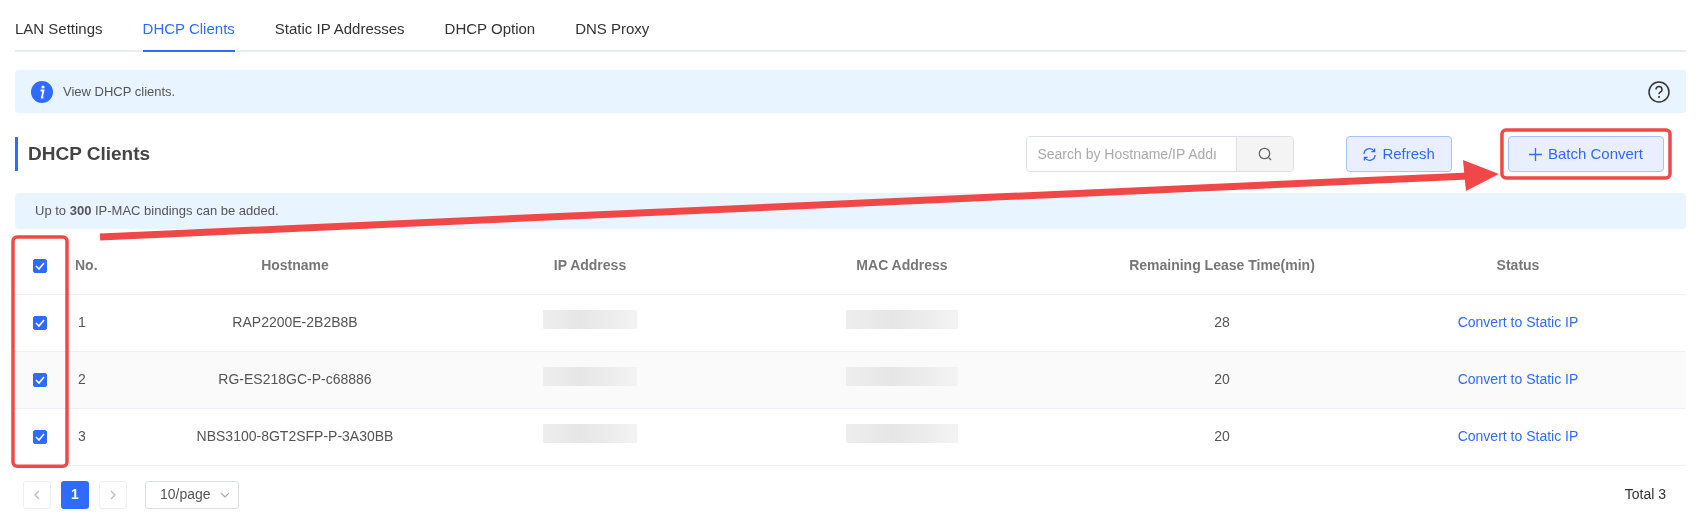  Describe the element at coordinates (295, 264) in the screenshot. I see `column-header: Hostname` at that location.